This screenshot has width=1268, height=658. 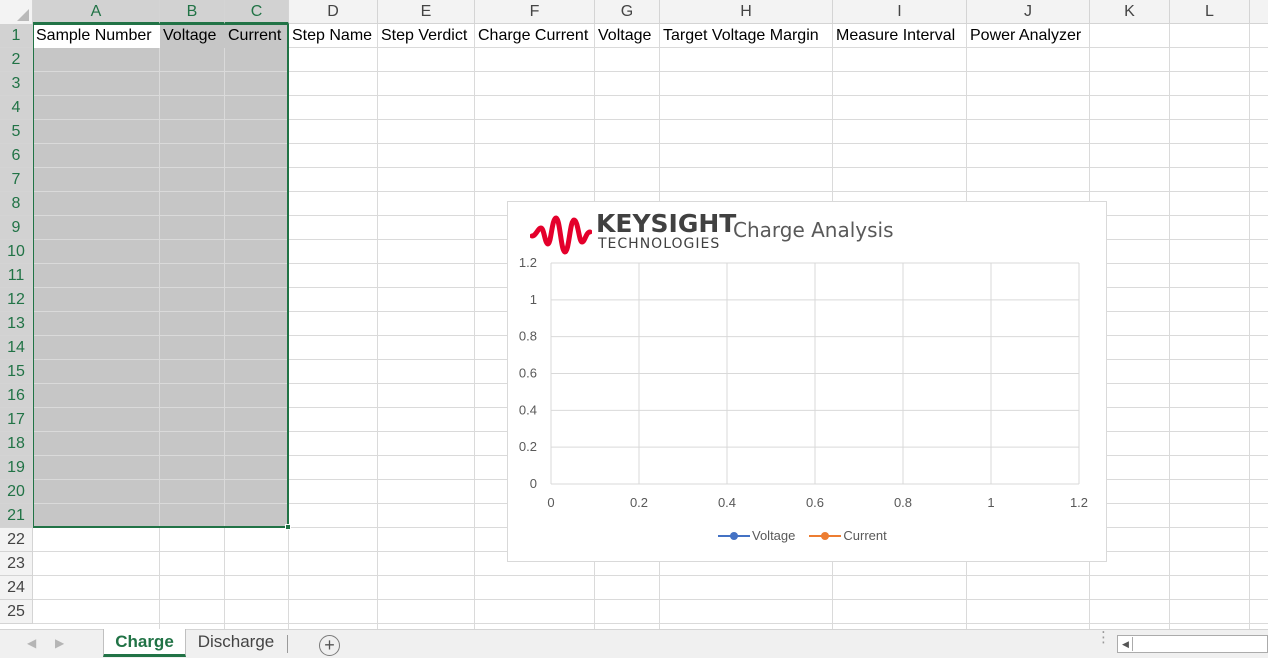 I want to click on column-header-g: G, so click(x=627, y=12).